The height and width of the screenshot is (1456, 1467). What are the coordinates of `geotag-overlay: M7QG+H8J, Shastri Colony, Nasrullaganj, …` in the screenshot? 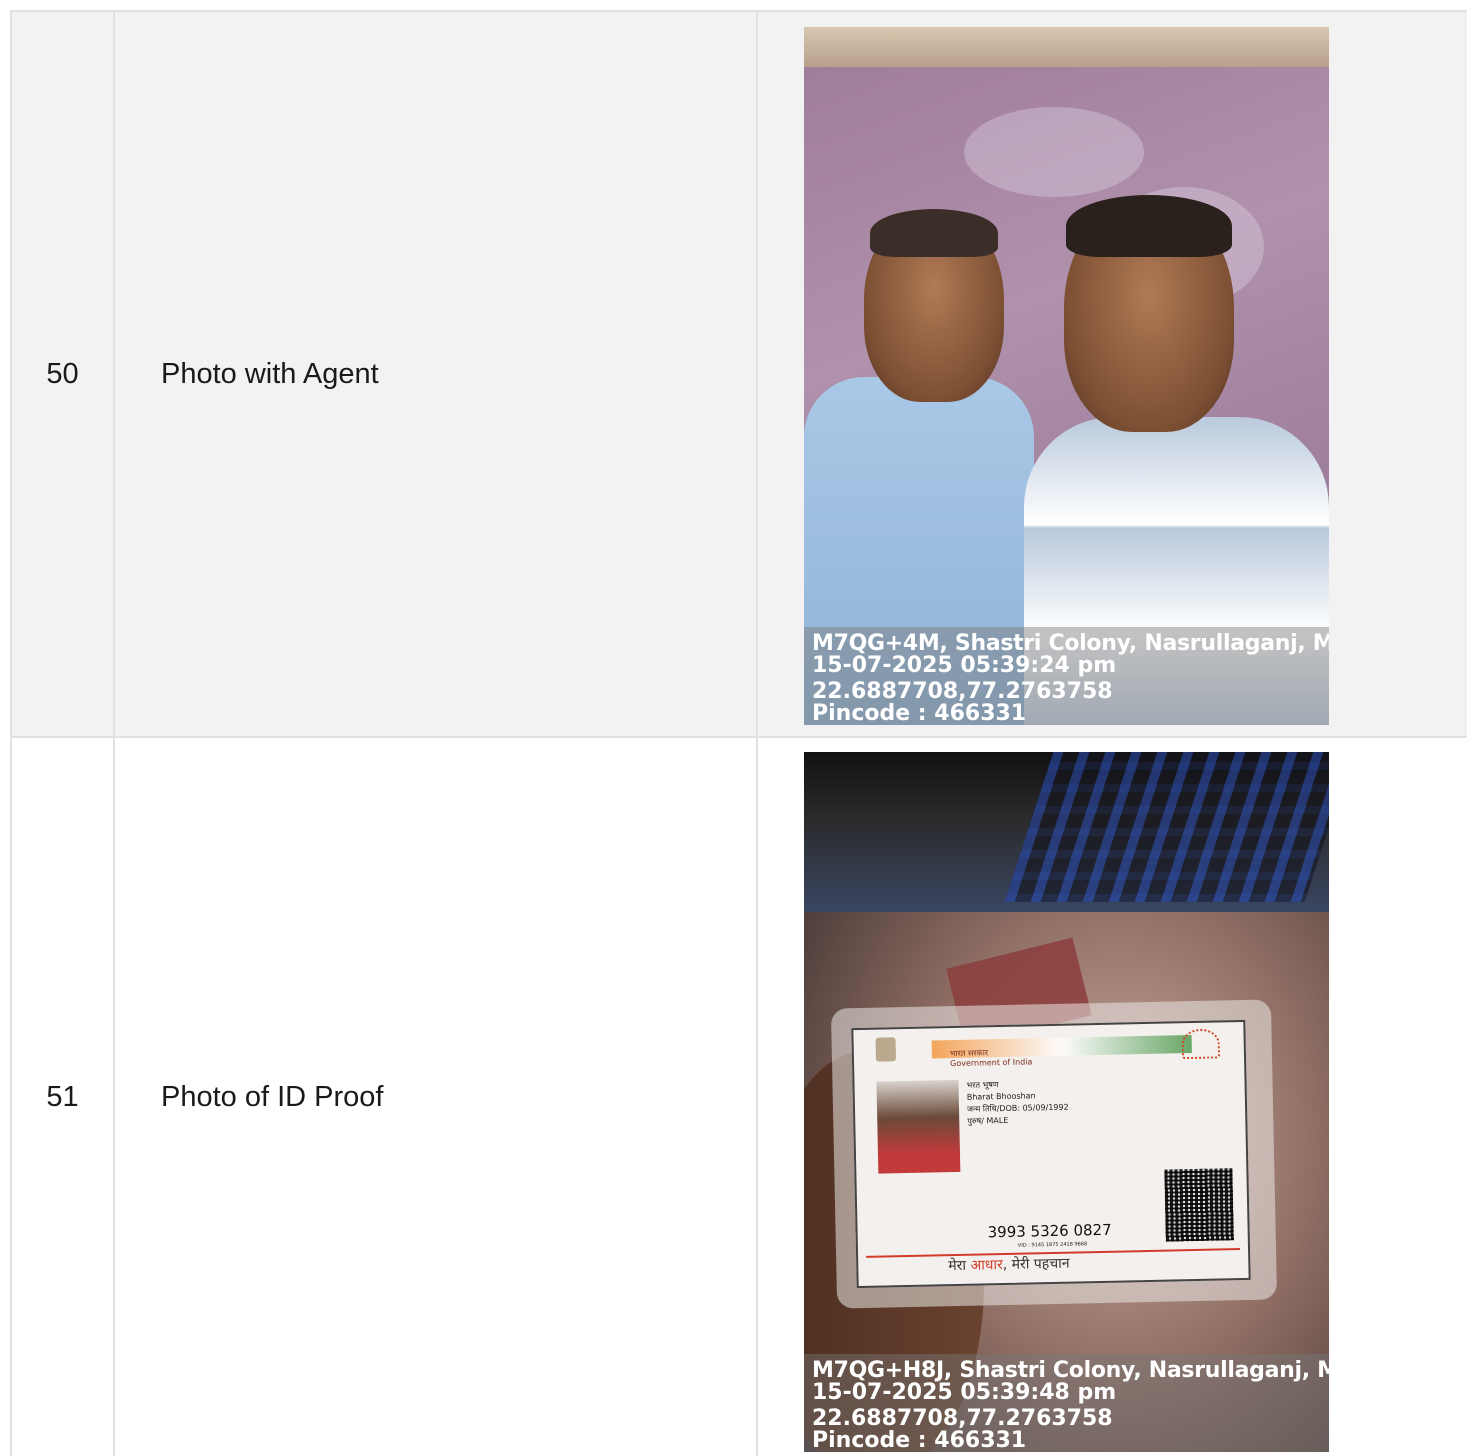 It's located at (1066, 1403).